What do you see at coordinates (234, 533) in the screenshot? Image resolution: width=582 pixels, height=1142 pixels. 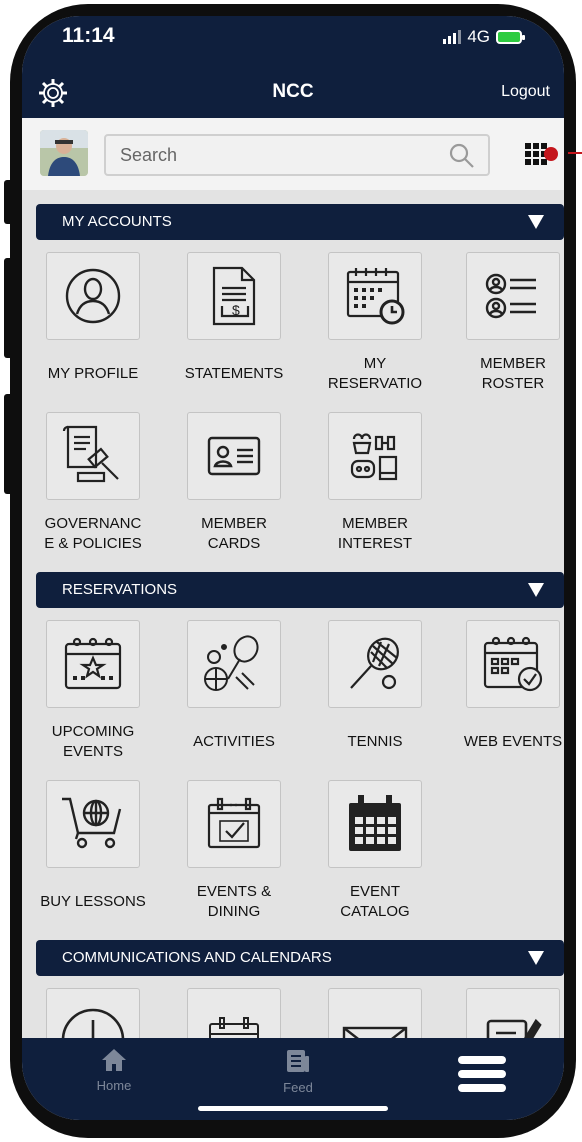 I see `tile-label: MEMBER CARDS` at bounding box center [234, 533].